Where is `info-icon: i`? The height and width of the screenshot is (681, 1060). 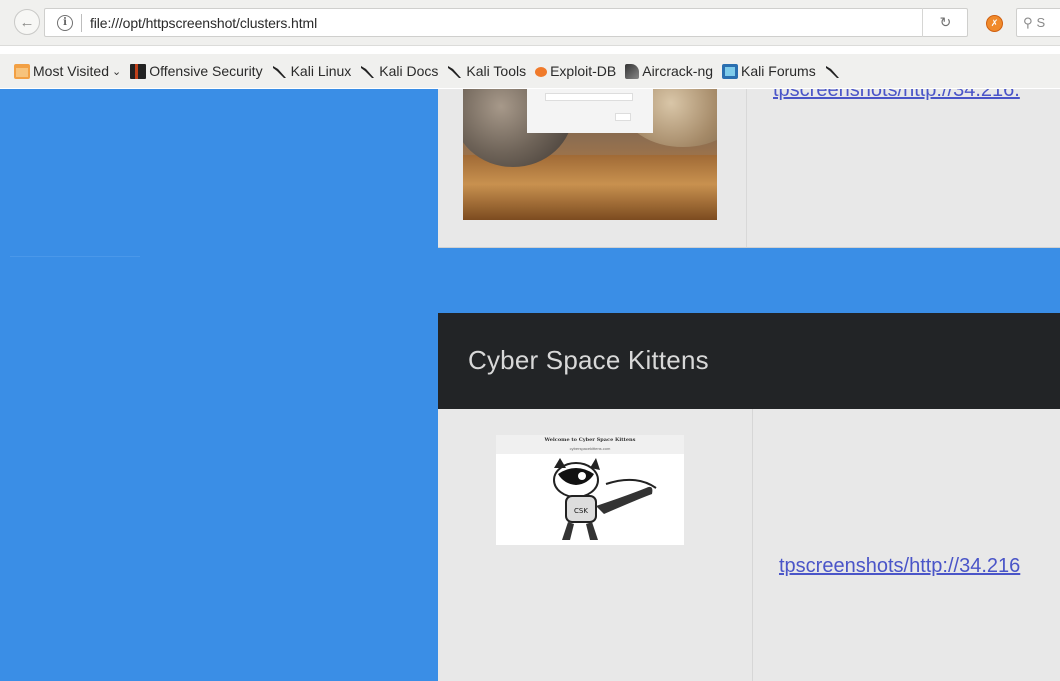
info-icon: i is located at coordinates (65, 22).